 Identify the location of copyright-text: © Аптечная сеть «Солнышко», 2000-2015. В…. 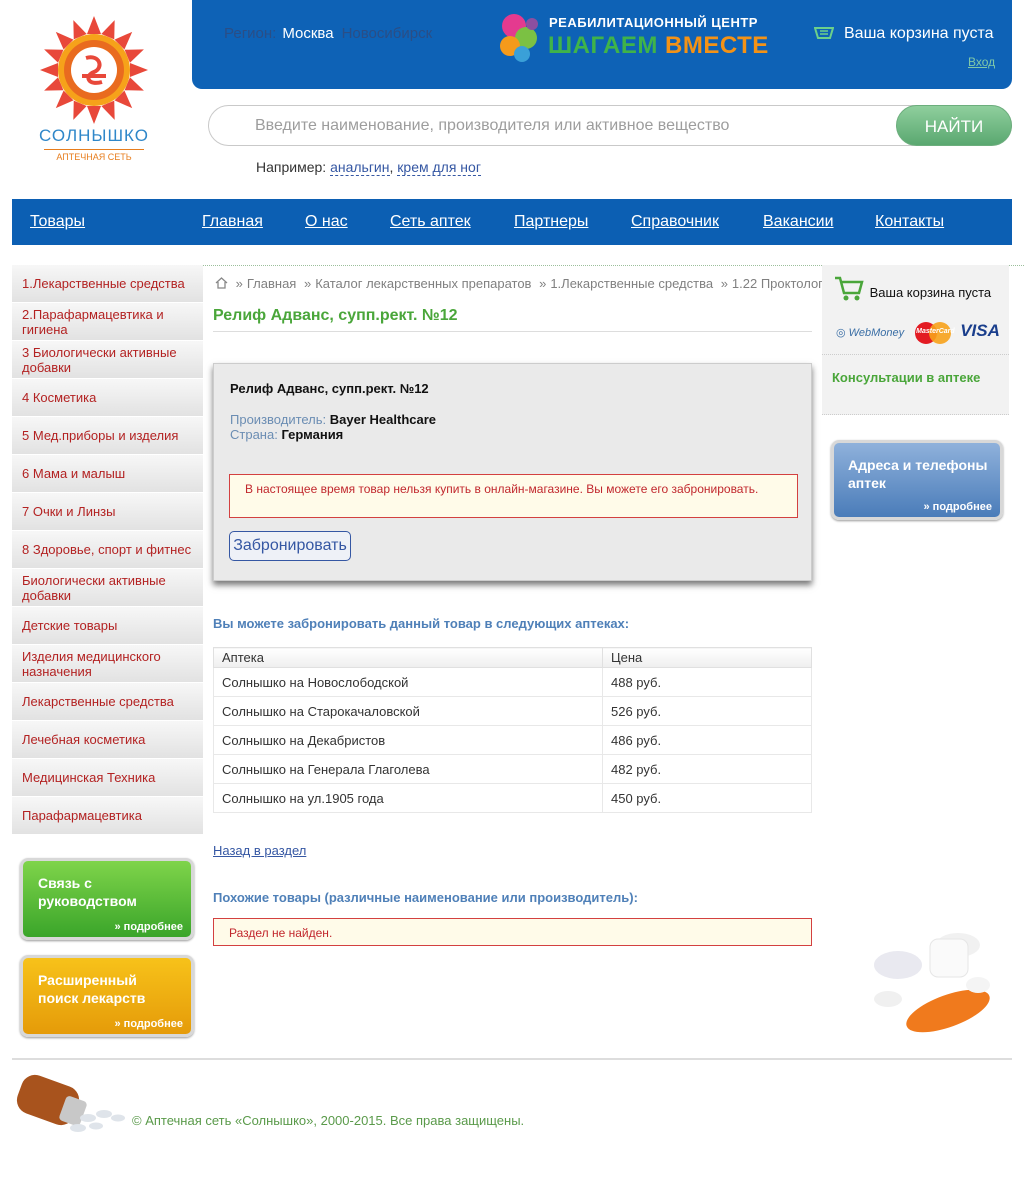
(328, 1120).